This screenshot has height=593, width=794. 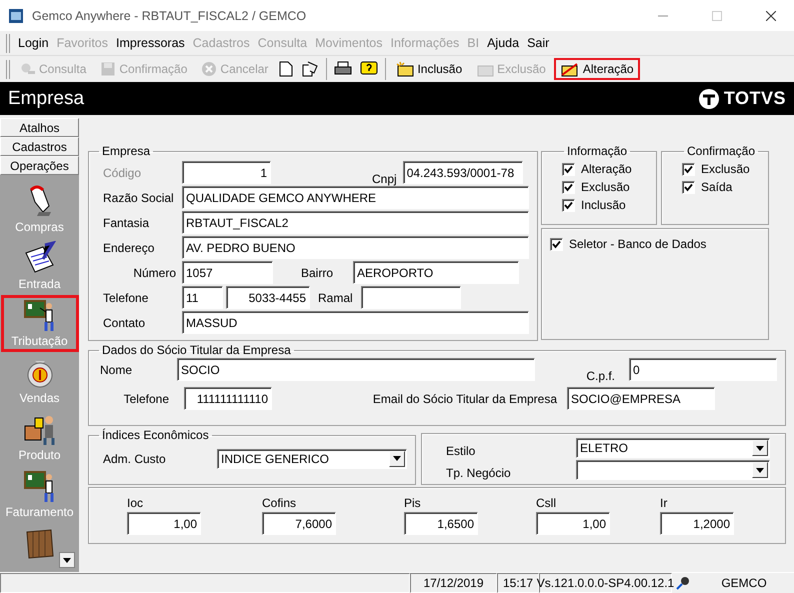 I want to click on checkbox: Seletor - Banco de Dados, so click(x=655, y=244).